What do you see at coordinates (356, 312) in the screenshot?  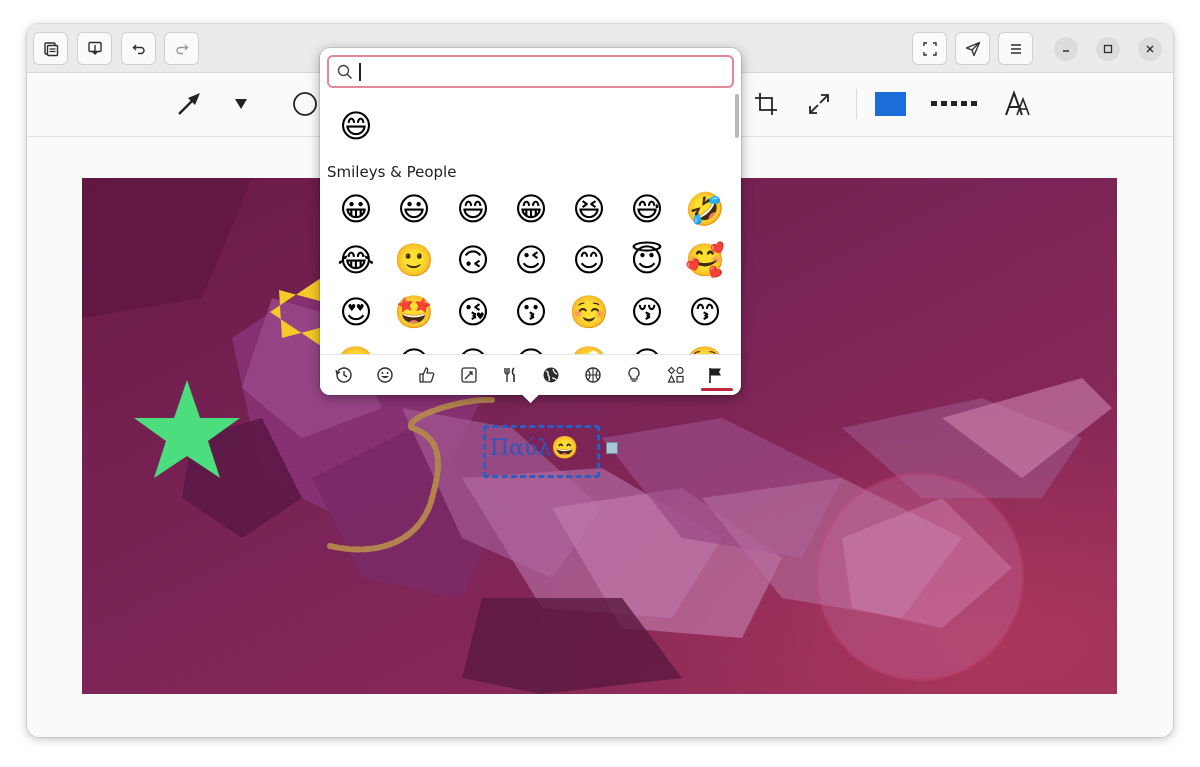 I see `emoji-item: 😍` at bounding box center [356, 312].